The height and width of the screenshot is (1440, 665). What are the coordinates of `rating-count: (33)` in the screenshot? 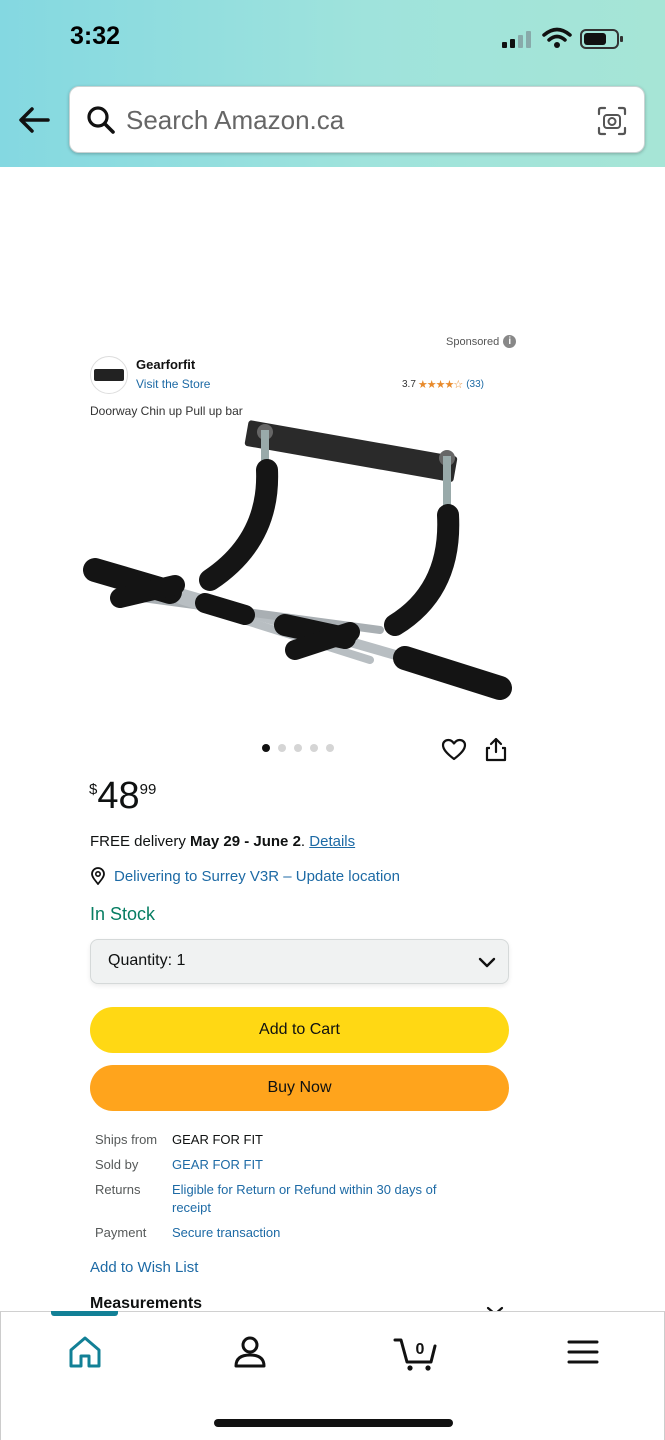 It's located at (475, 384).